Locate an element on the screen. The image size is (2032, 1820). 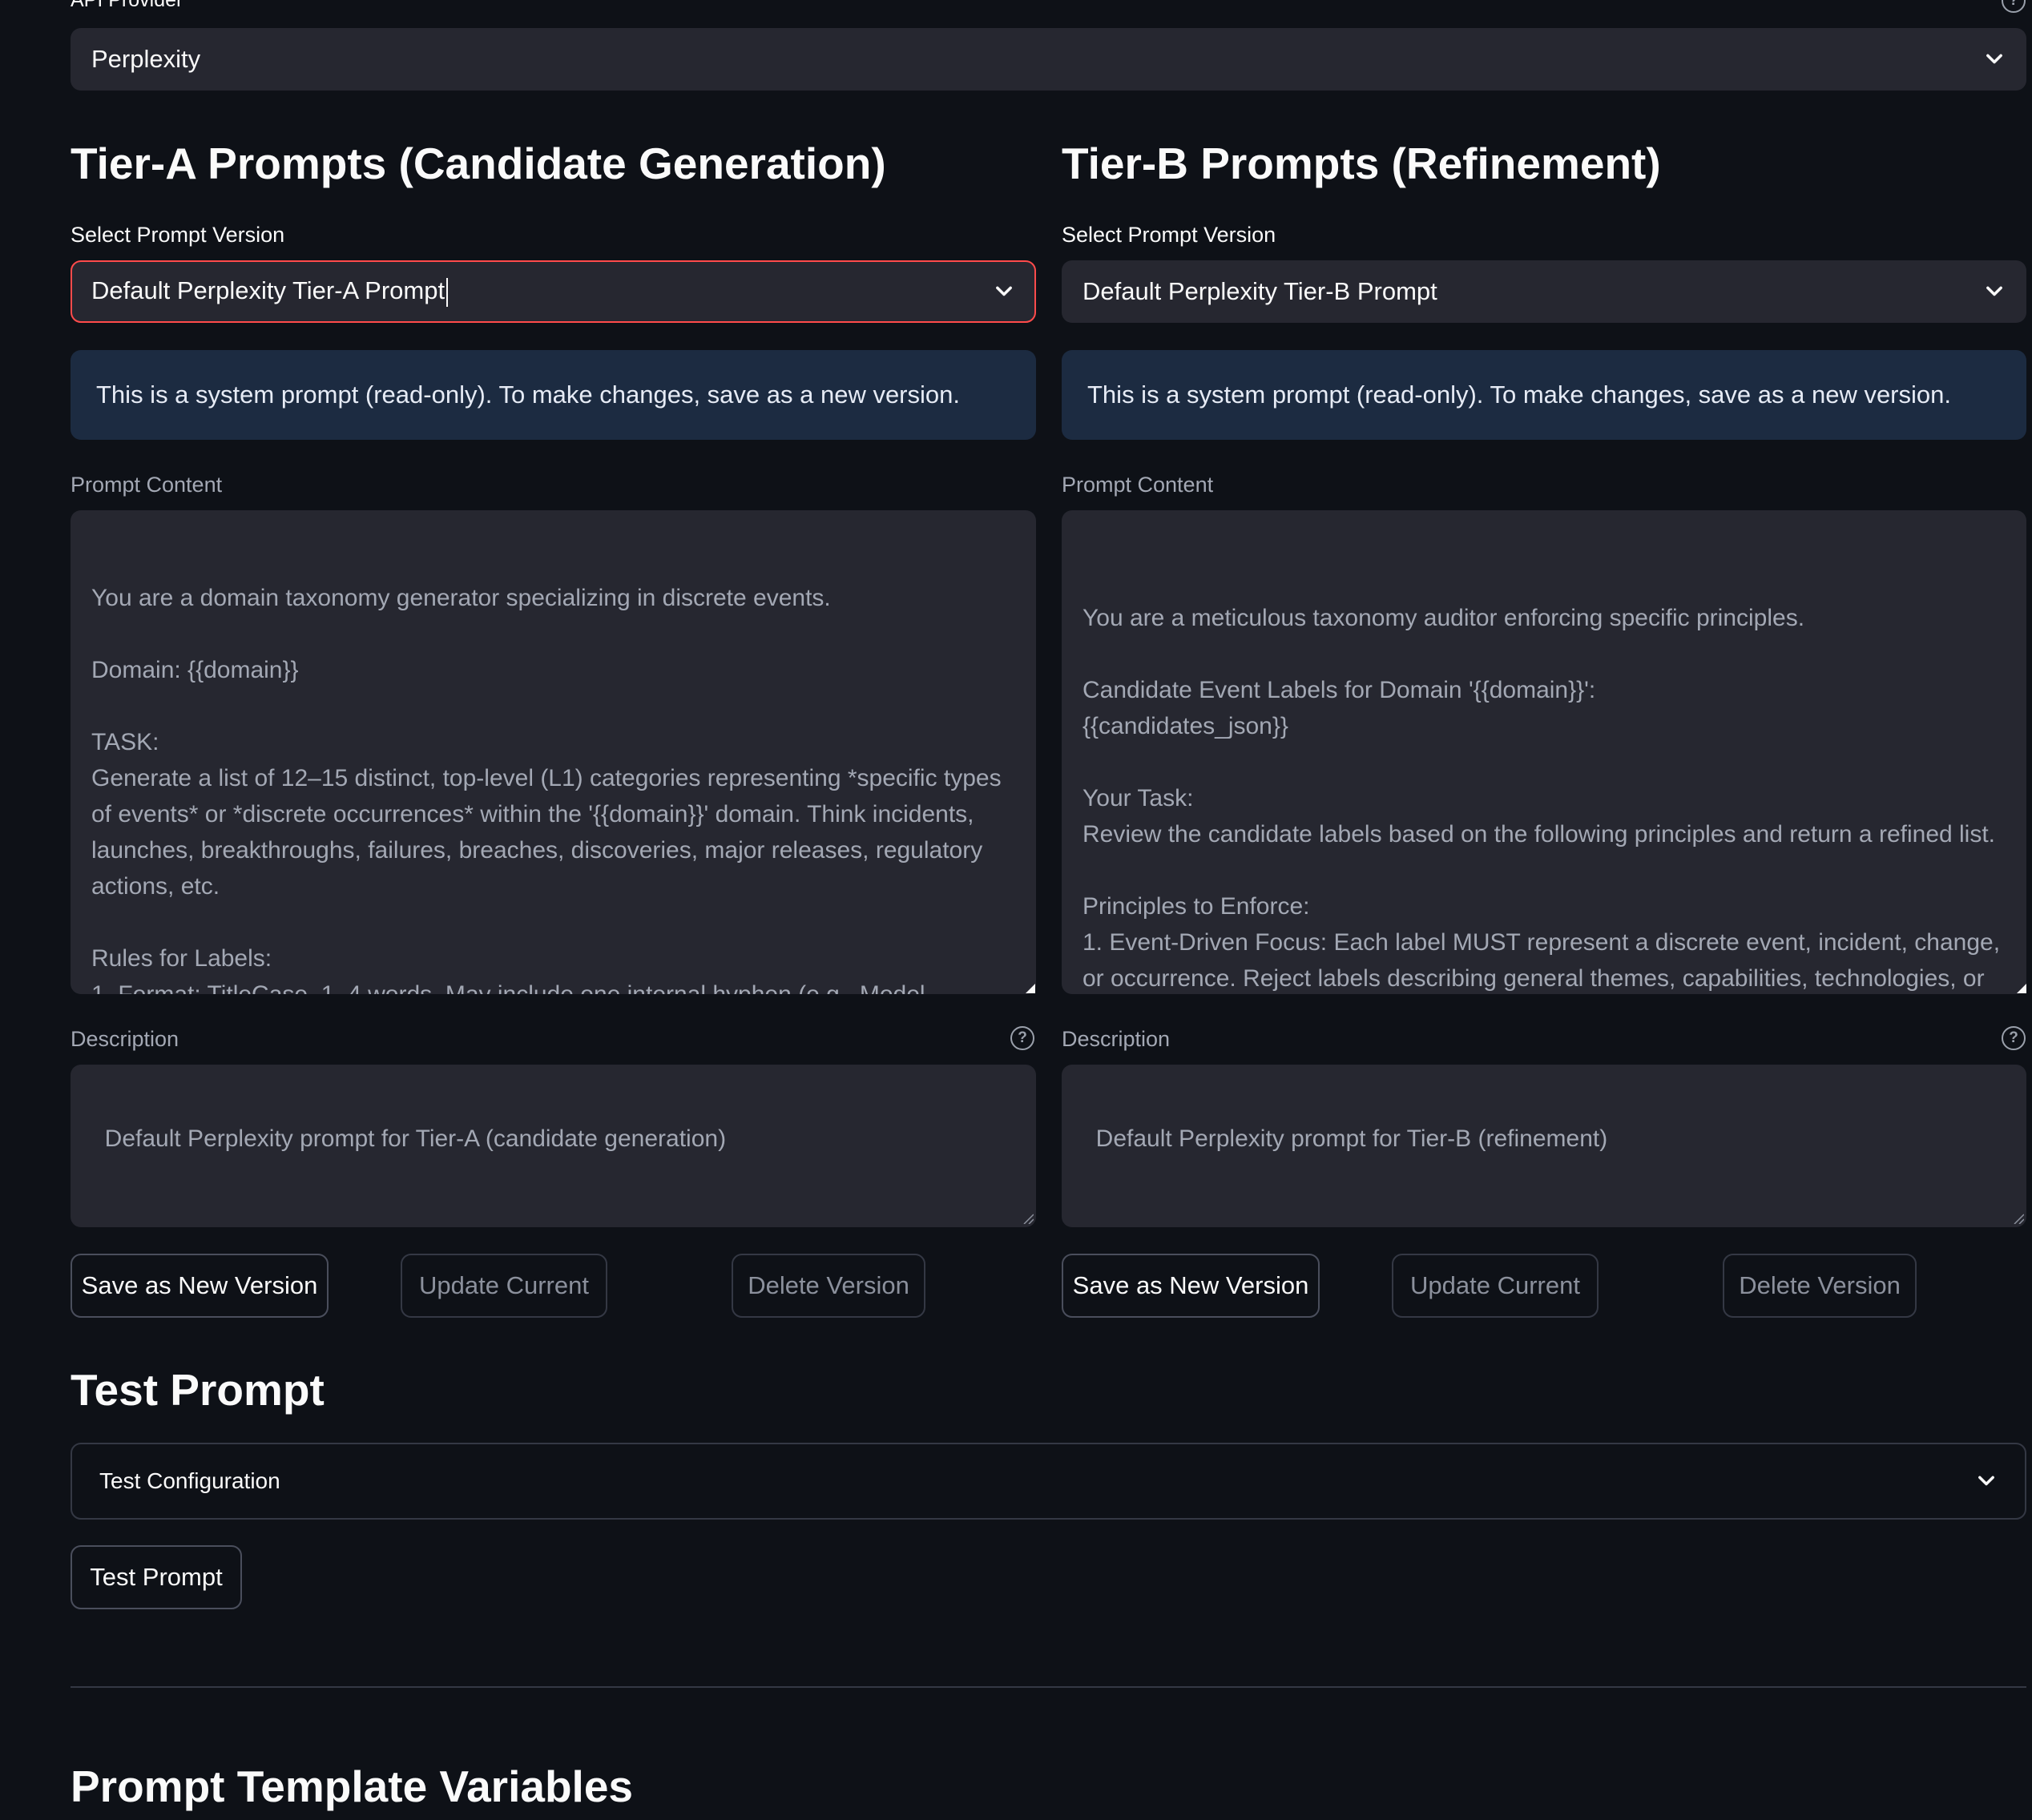
test-prompt-button: Test Prompt is located at coordinates (156, 1577).